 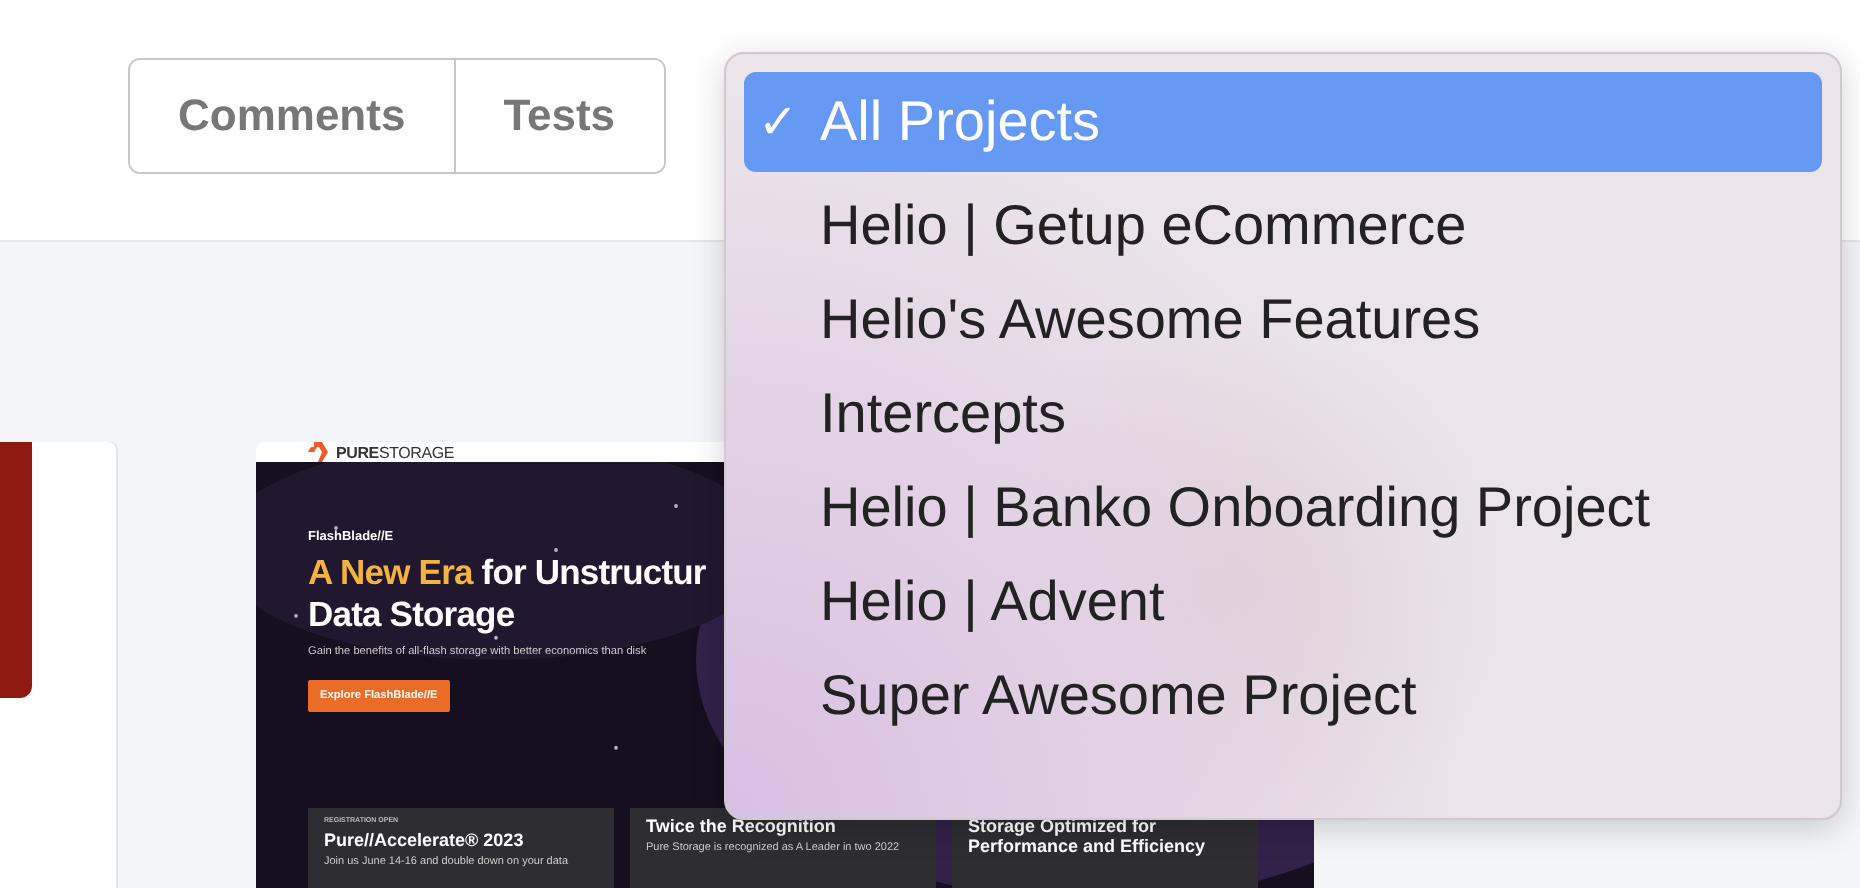 I want to click on logo-text: PURESTORAGE, so click(x=395, y=452).